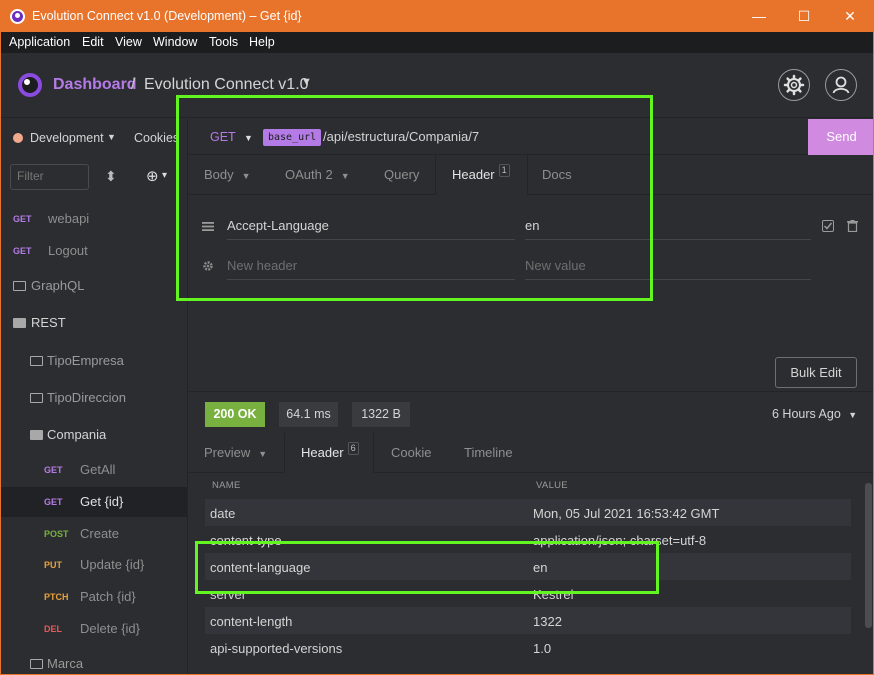  What do you see at coordinates (306, 82) in the screenshot?
I see `project-caret-icon: ▼` at bounding box center [306, 82].